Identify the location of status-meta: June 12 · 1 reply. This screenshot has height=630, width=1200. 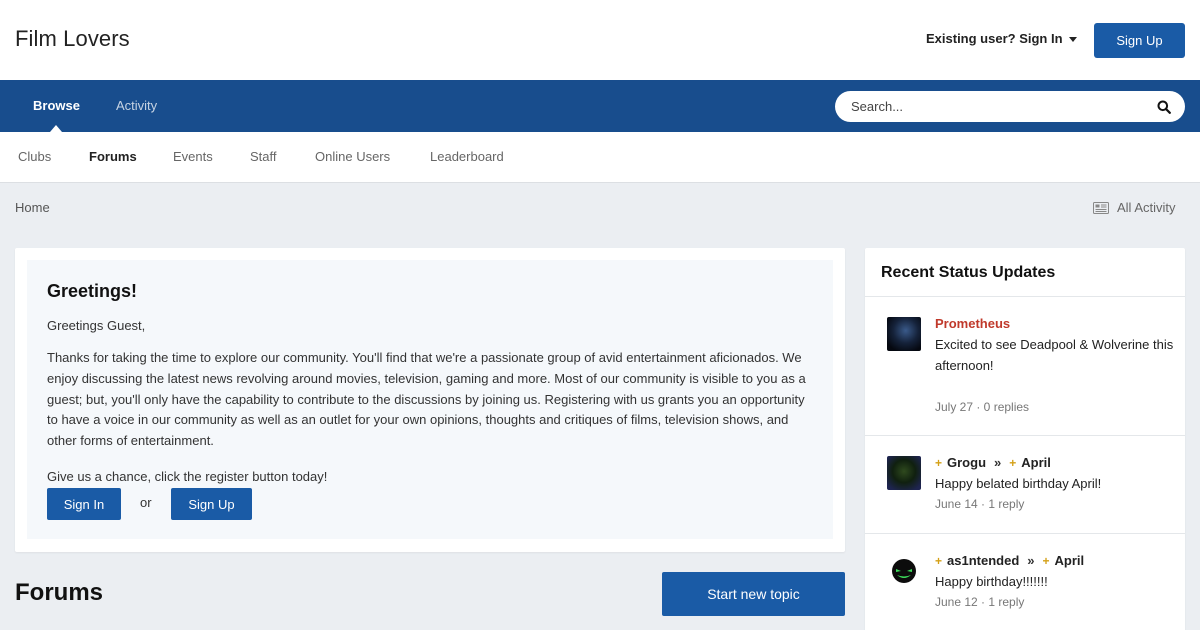
(979, 602).